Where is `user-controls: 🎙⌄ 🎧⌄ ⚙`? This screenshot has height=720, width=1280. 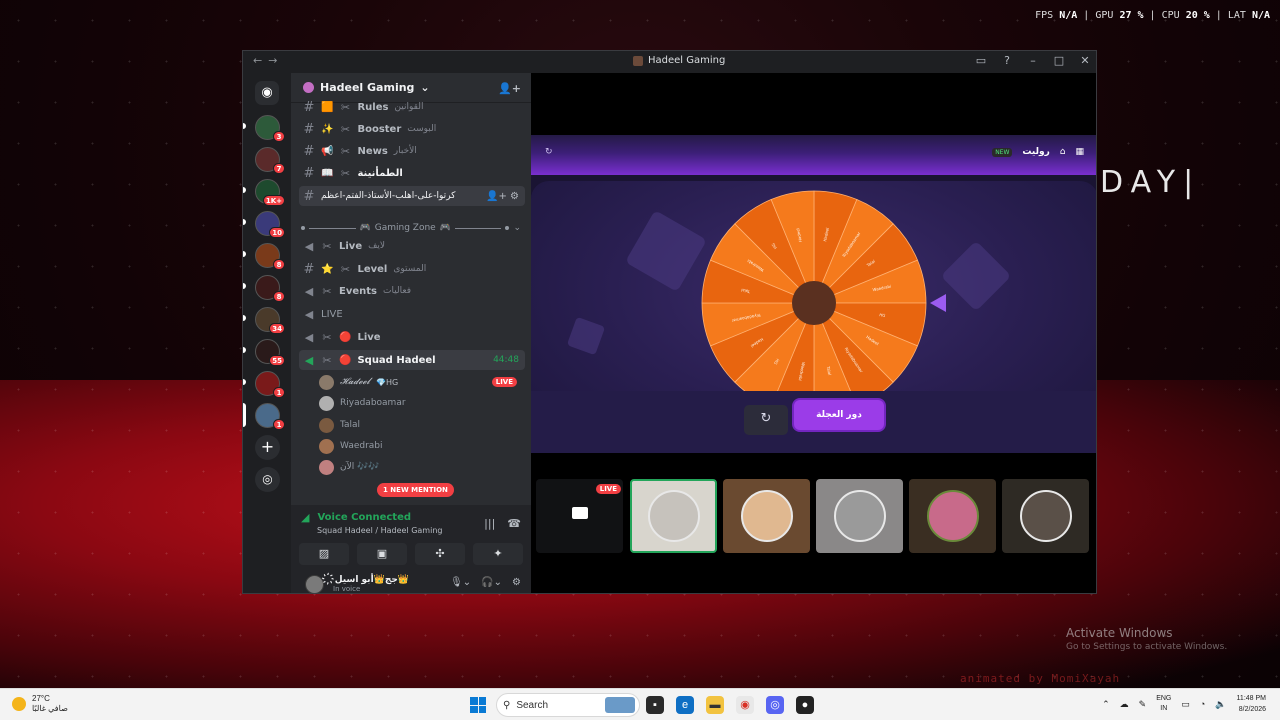 user-controls: 🎙⌄ 🎧⌄ ⚙ is located at coordinates (485, 582).